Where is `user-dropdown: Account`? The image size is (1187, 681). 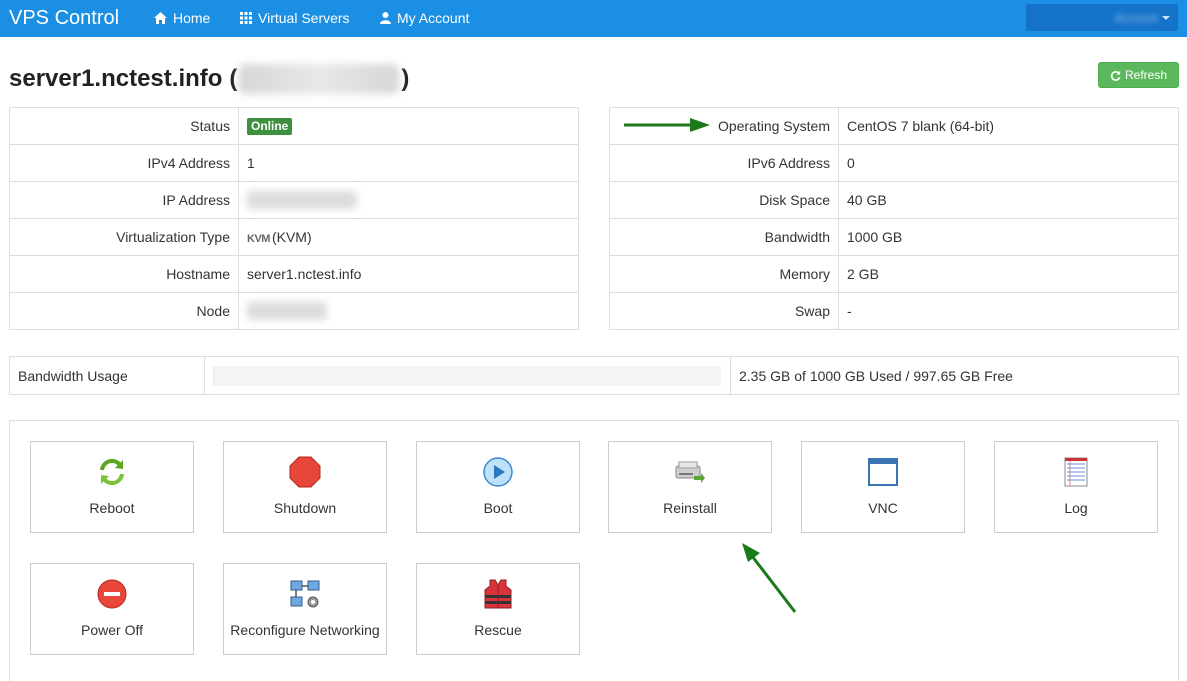 user-dropdown: Account is located at coordinates (1102, 17).